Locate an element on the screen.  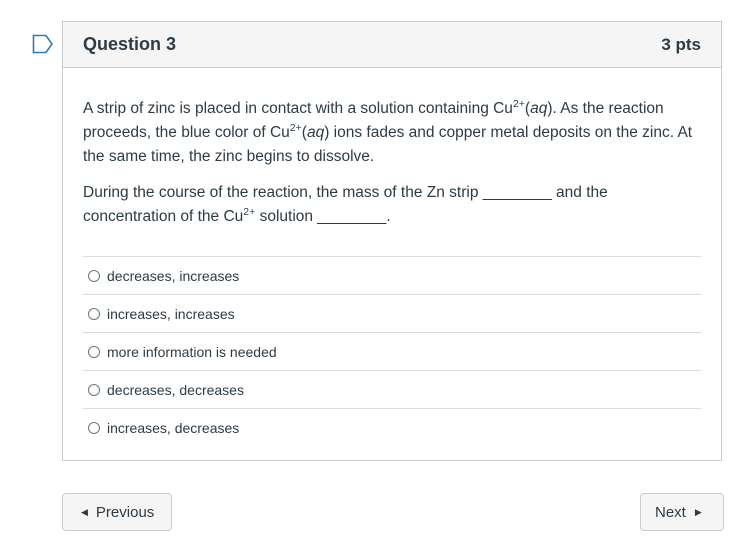
next-button: Next ▶ is located at coordinates (682, 512).